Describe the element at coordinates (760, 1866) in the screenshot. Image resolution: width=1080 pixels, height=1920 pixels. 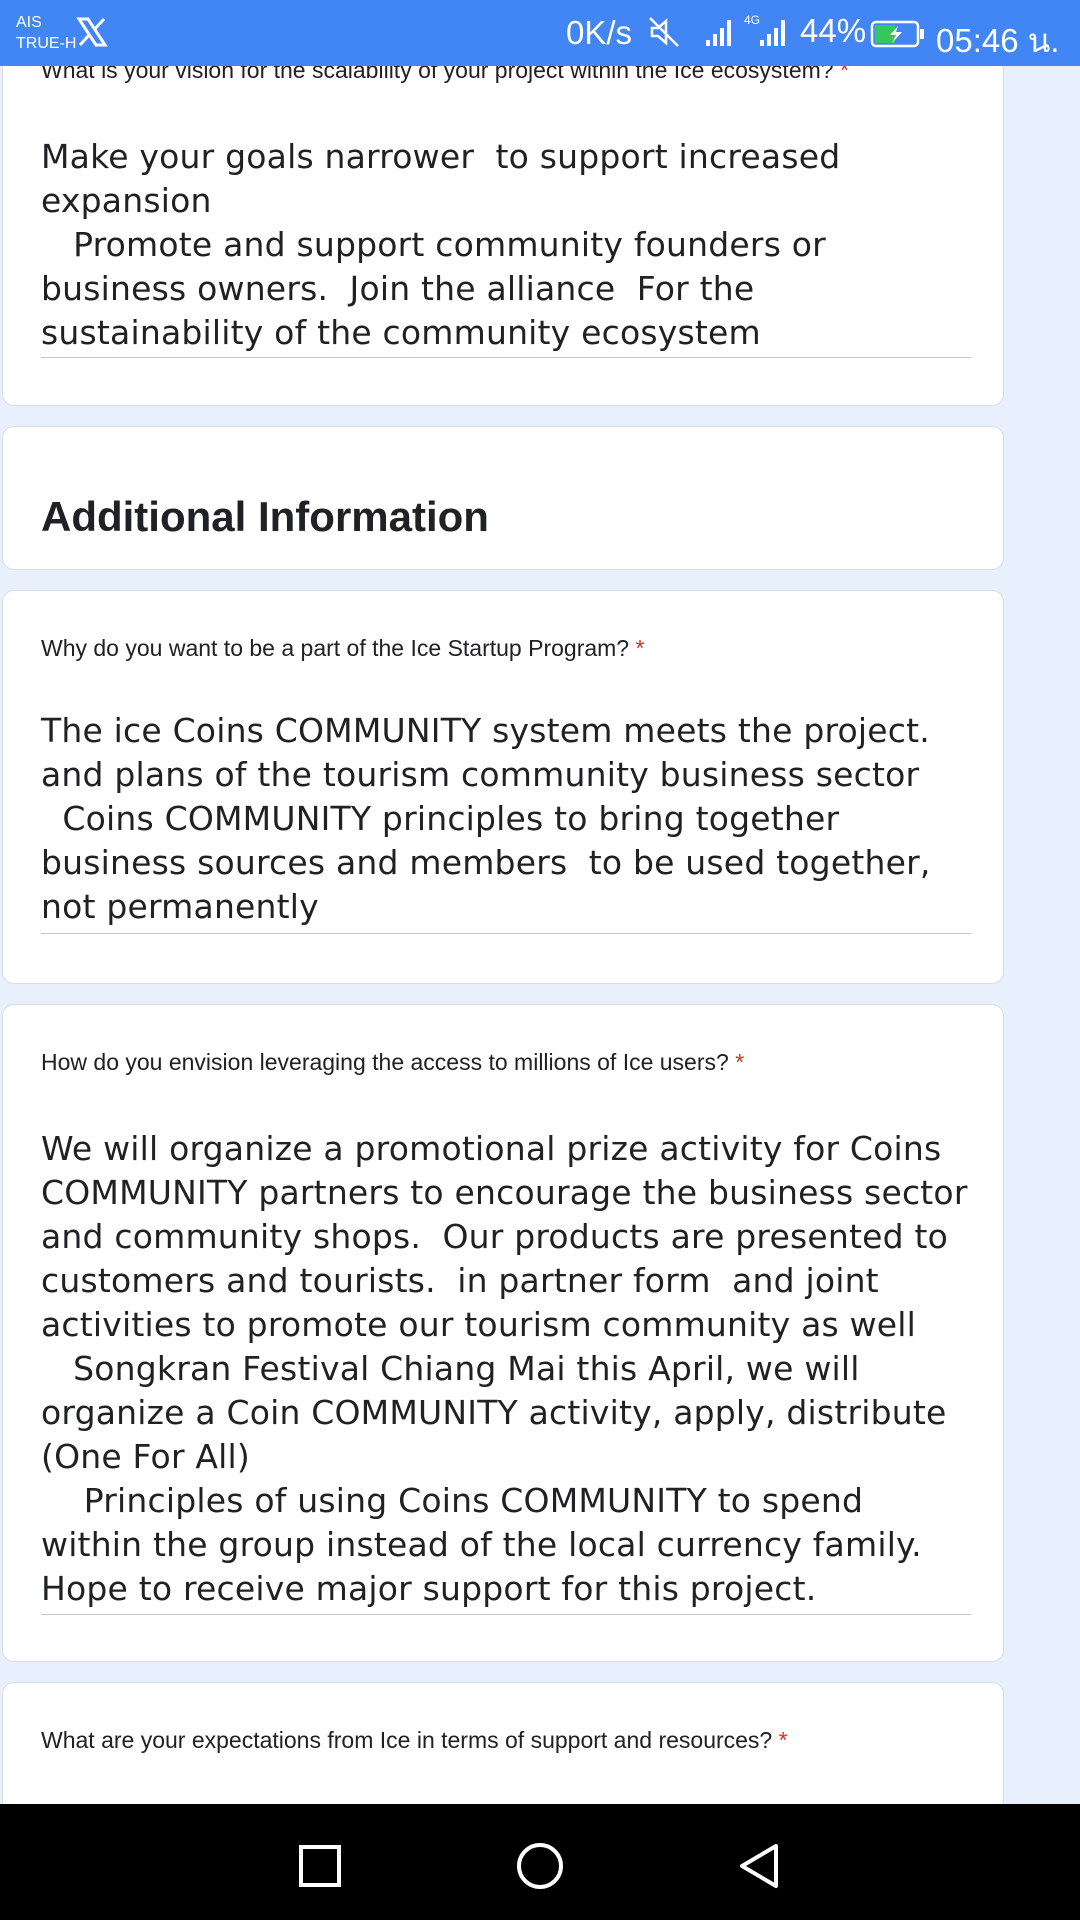
I see `back-triangle-icon` at that location.